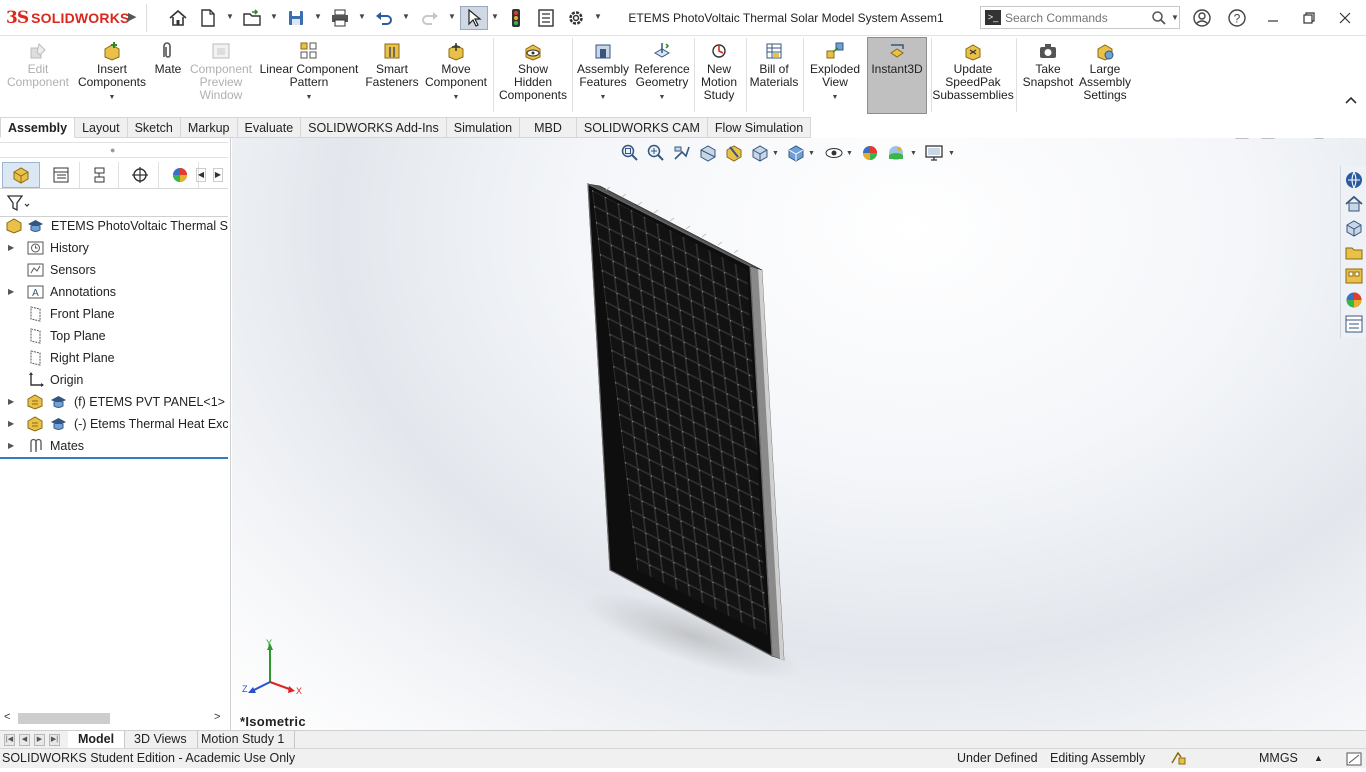 The image size is (1366, 772). I want to click on tree-item-right-plane: Right Plane, so click(114, 358).